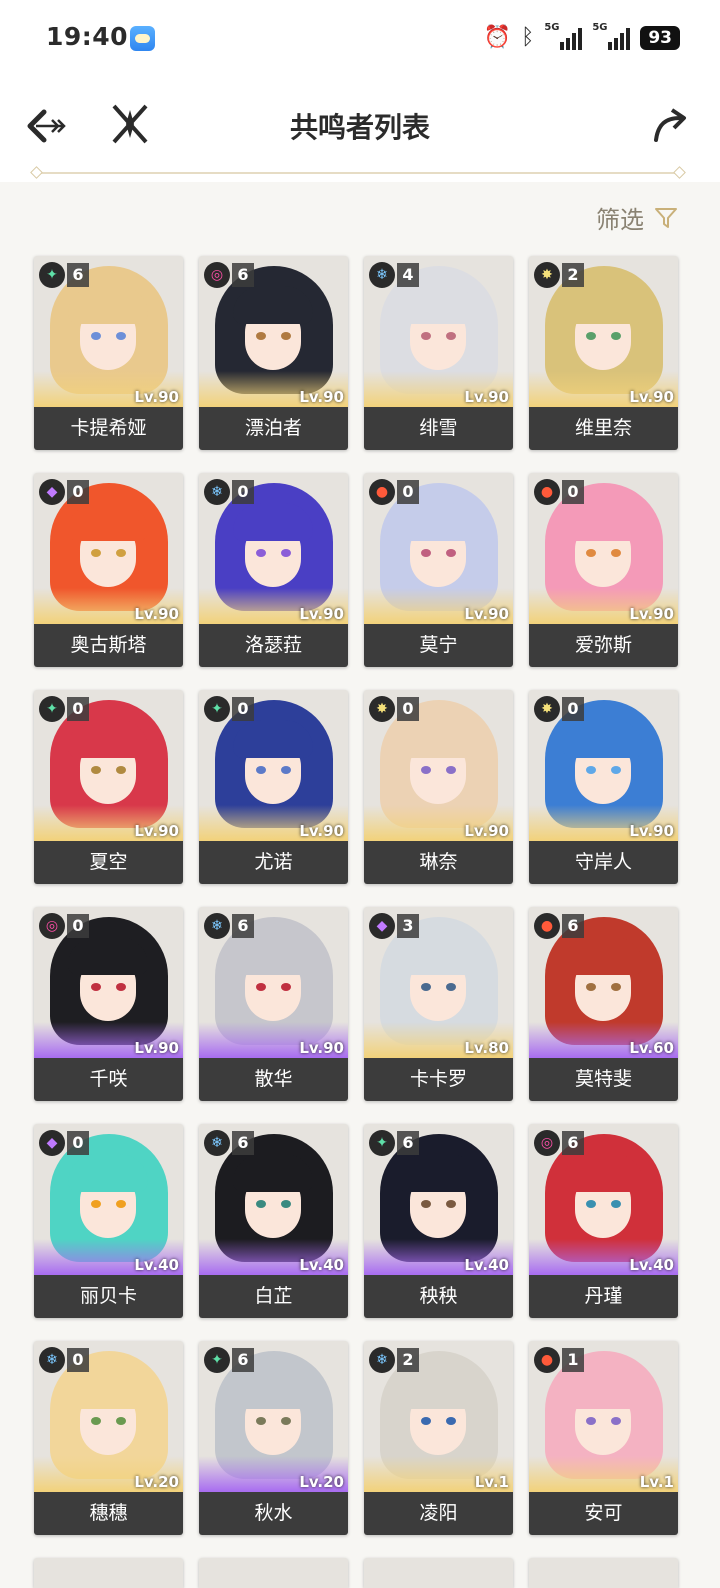 The width and height of the screenshot is (720, 1588). What do you see at coordinates (108, 1079) in the screenshot?
I see `character-name: 千咲` at bounding box center [108, 1079].